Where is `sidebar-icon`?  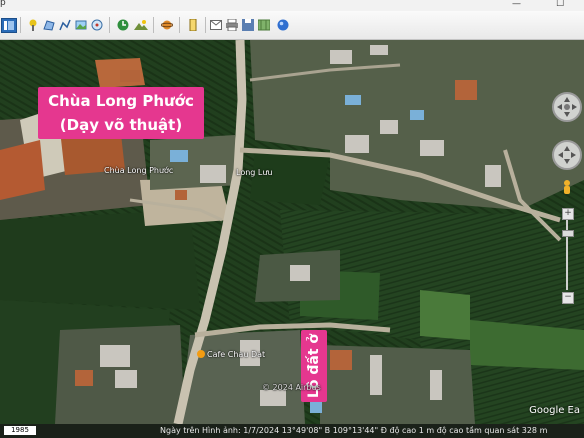
sidebar-icon is located at coordinates (9, 25).